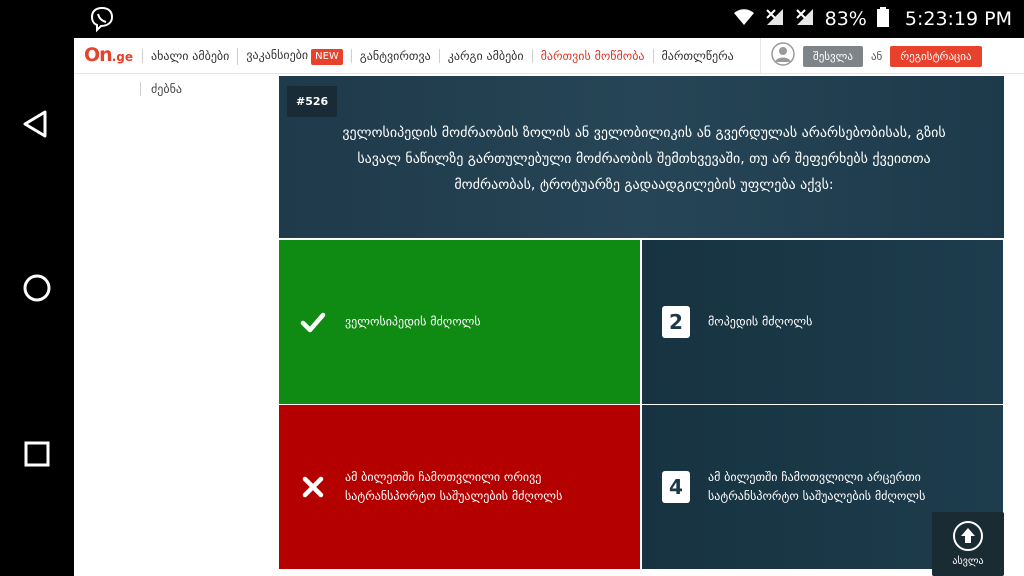  I want to click on menu-item-relax: განტვირთვა, so click(394, 56).